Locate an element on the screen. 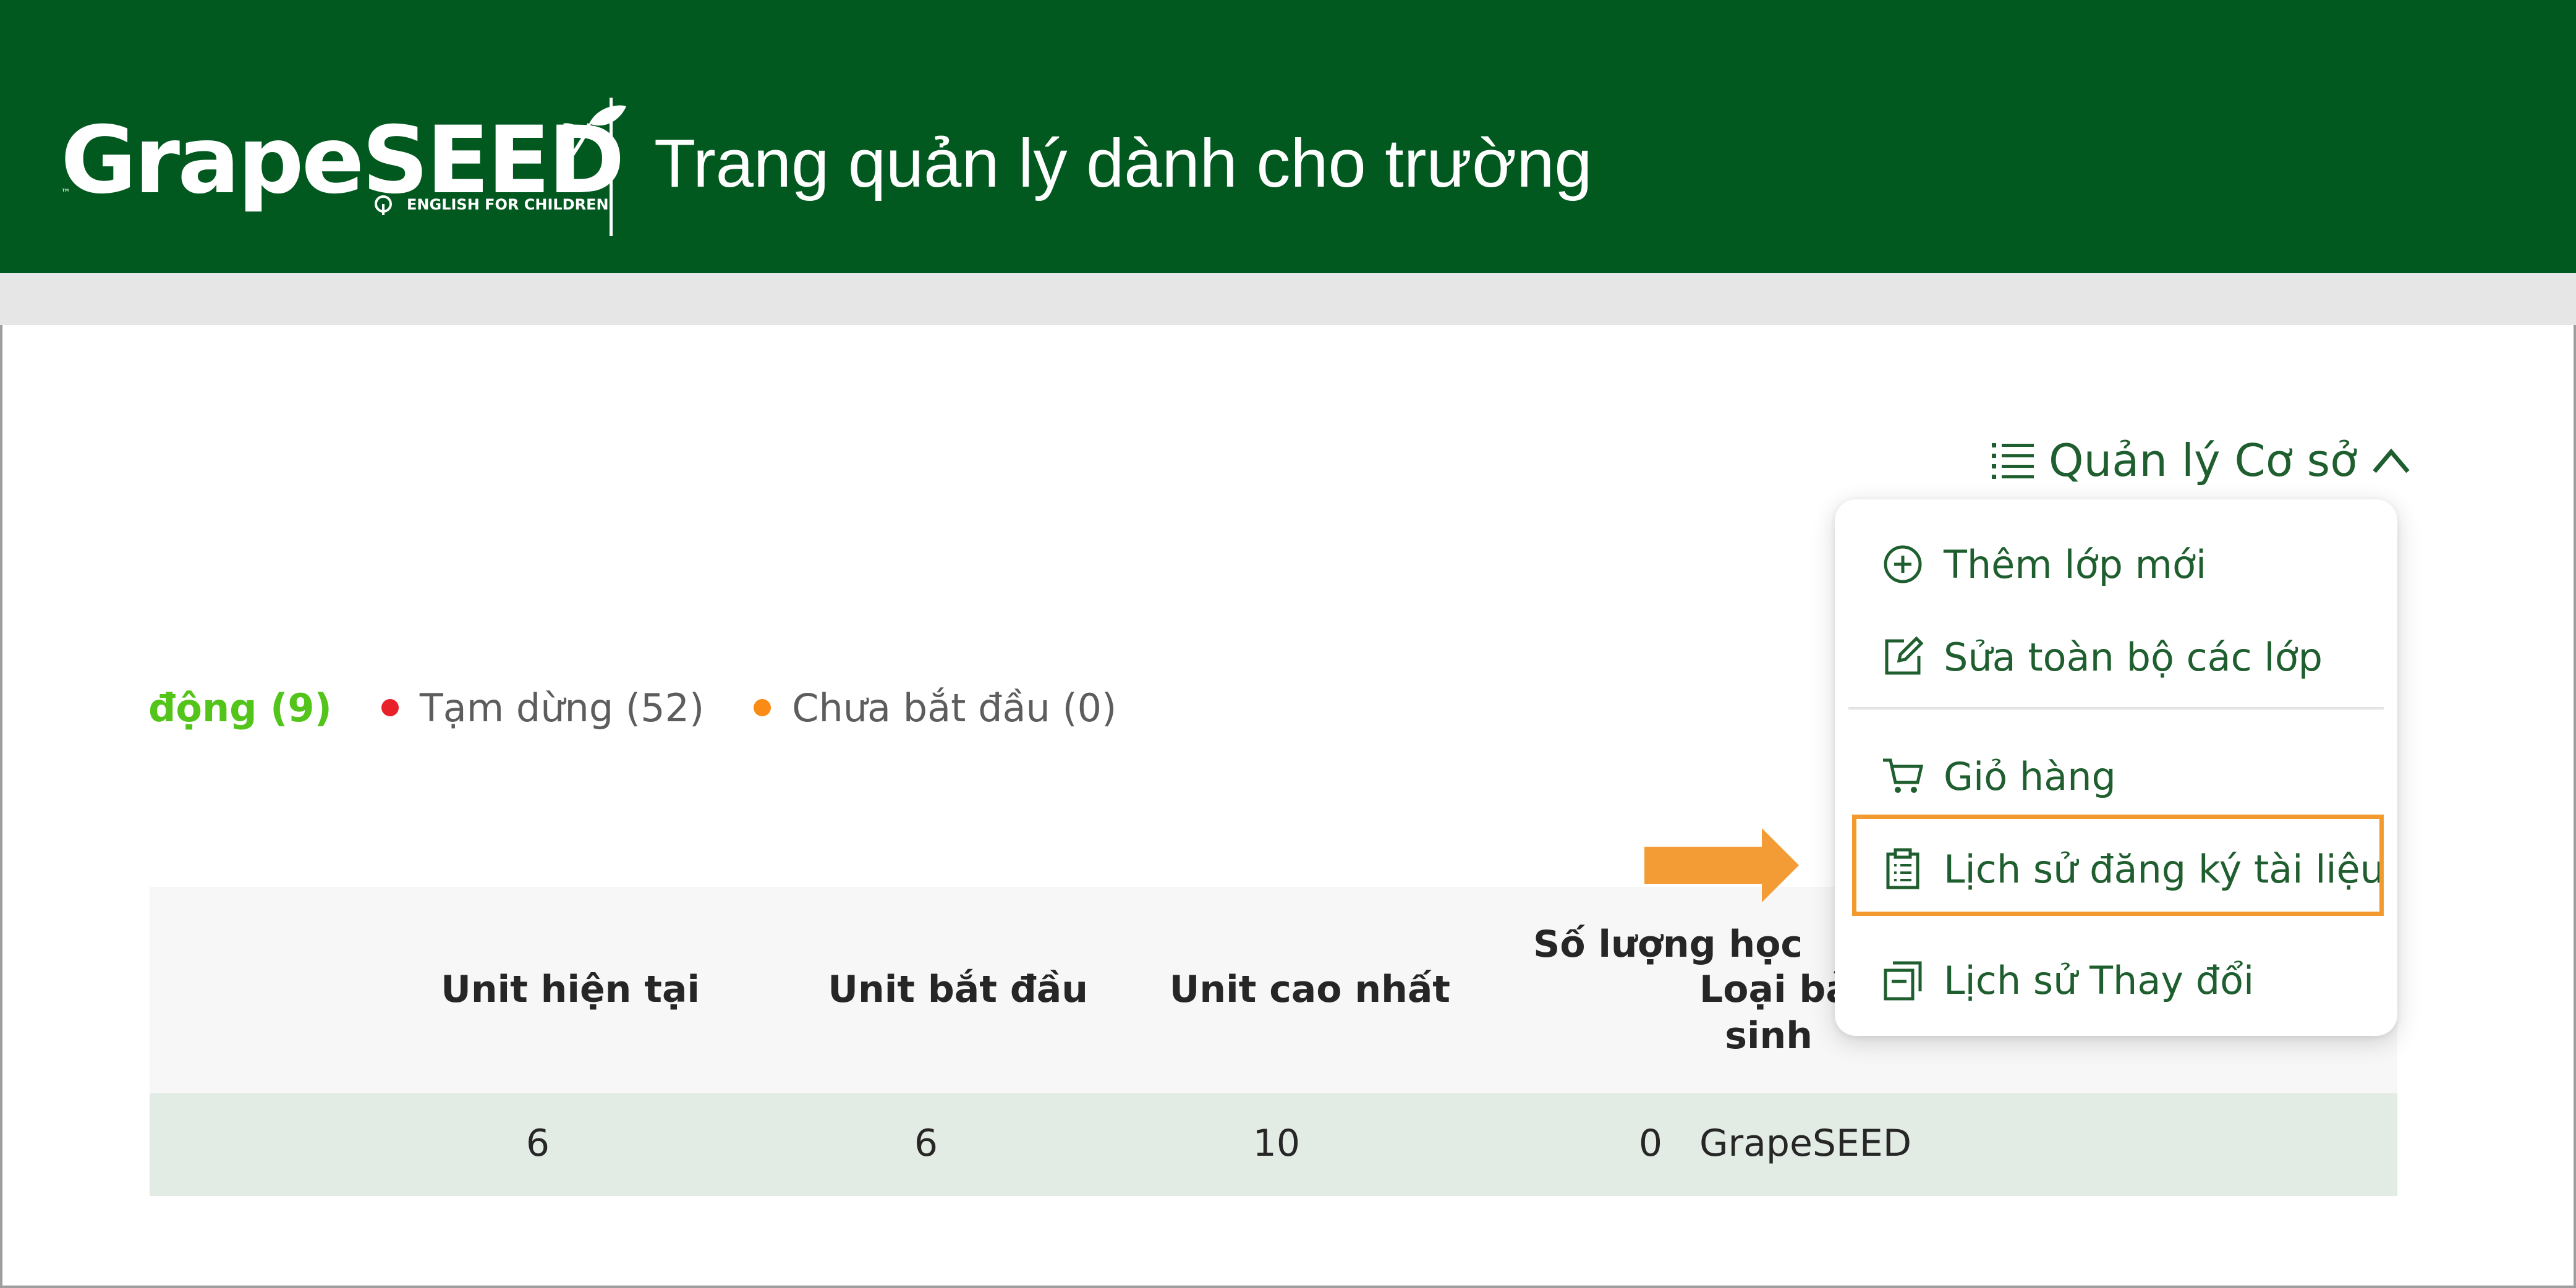 The height and width of the screenshot is (1288, 2576). cell-max-unit: 10 is located at coordinates (1276, 1143).